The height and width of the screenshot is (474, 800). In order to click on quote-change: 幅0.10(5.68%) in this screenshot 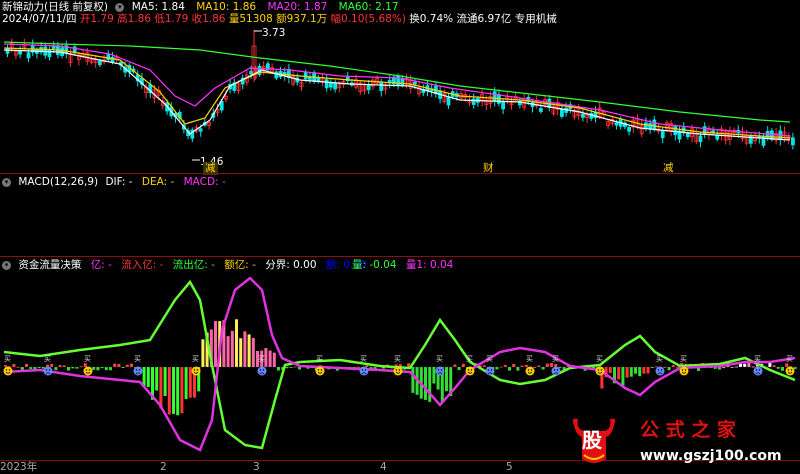, I will do `click(368, 19)`.